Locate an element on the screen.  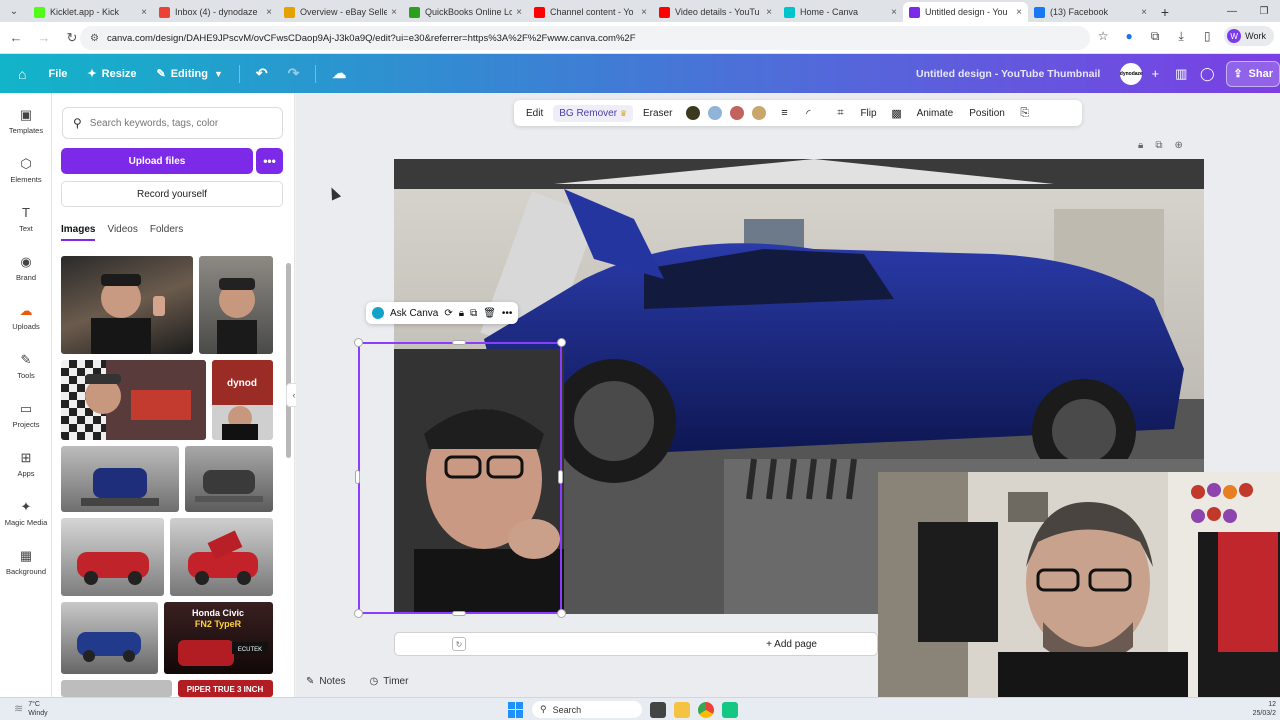
panel-scrollbar is located at coordinates (288, 474).